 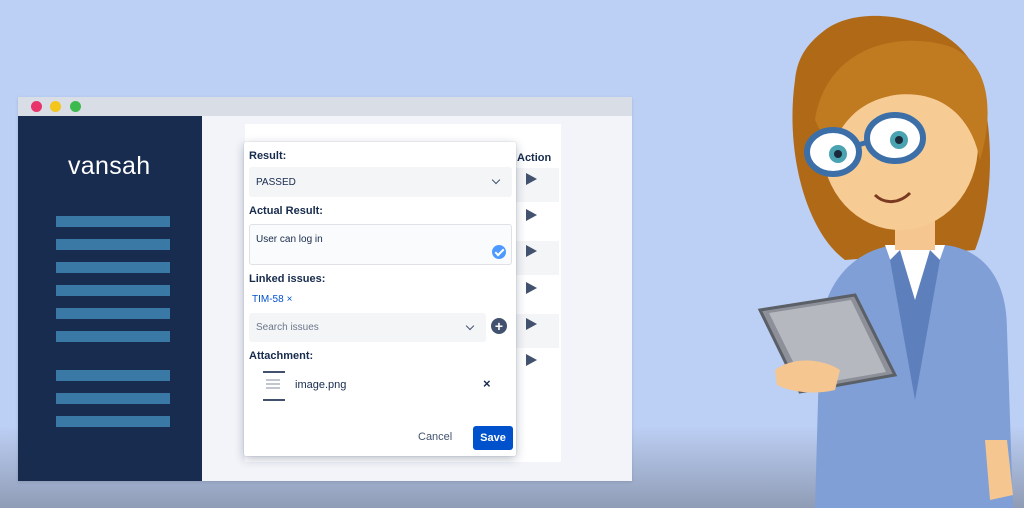 I want to click on attachment-label: Attachment:, so click(x=281, y=356).